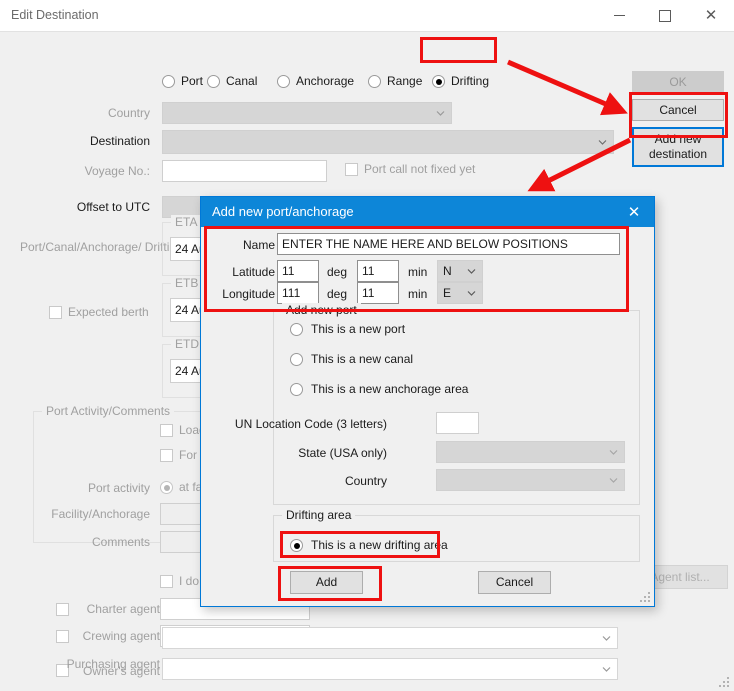 The height and width of the screenshot is (691, 734). Describe the element at coordinates (711, 15) in the screenshot. I see `close-icon: ✕` at that location.